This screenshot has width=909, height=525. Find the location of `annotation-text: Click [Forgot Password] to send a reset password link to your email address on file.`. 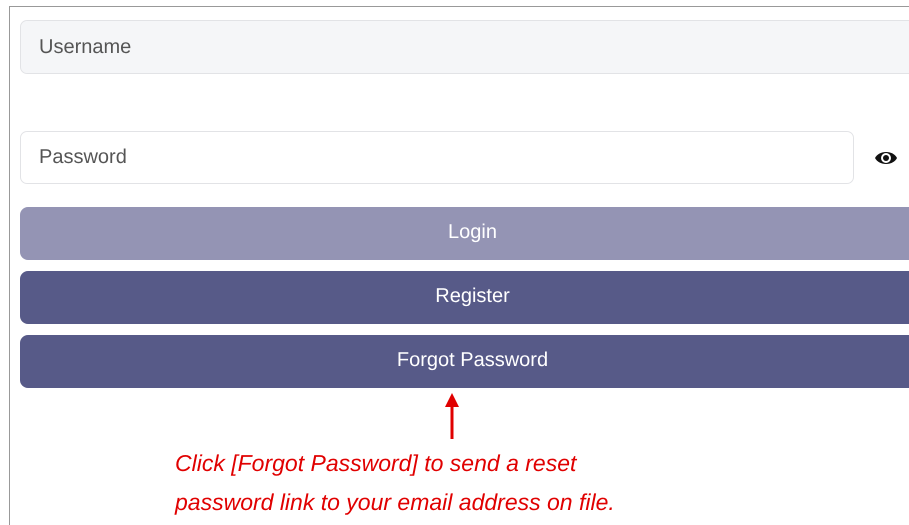

annotation-text: Click [Forgot Password] to send a reset password link to your email address on file. is located at coordinates (395, 483).